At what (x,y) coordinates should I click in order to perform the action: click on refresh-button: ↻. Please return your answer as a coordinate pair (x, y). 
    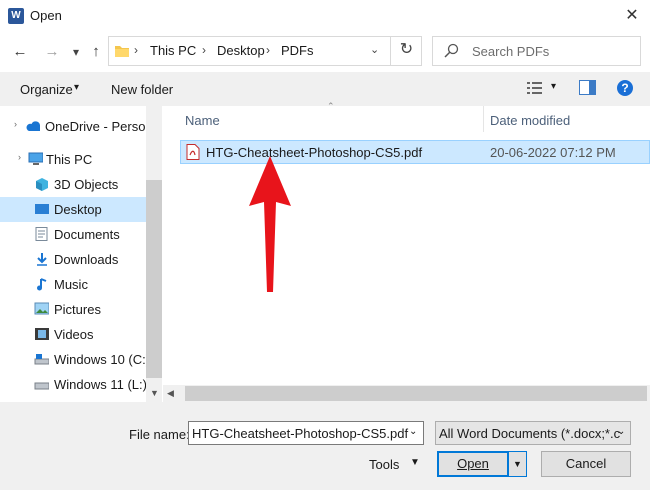
    Looking at the image, I should click on (406, 51).